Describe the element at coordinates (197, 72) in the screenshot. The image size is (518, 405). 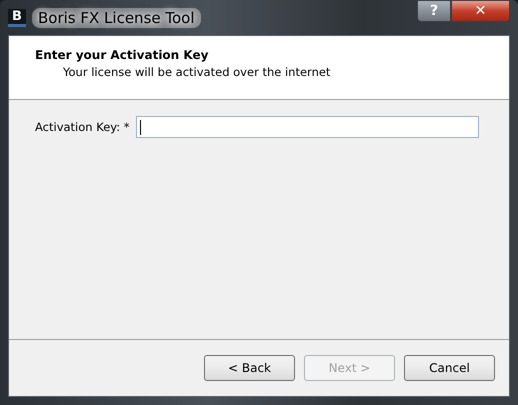
I see `page-subtitle: Your license will be activated over the internet` at that location.